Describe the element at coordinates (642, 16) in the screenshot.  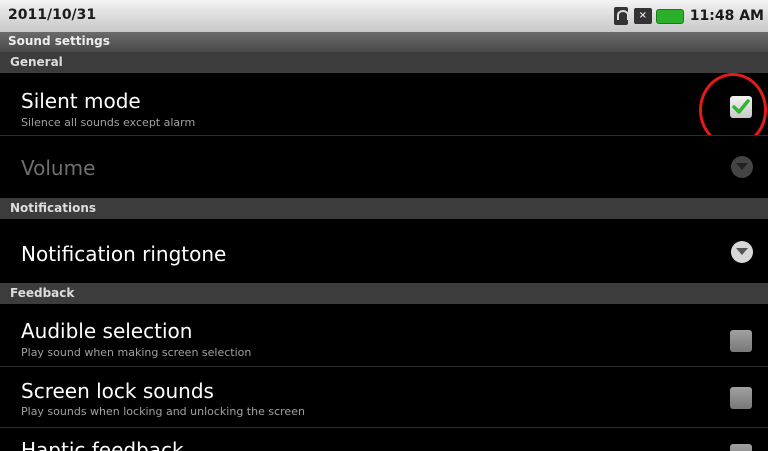
I see `mute-icon: ×` at that location.